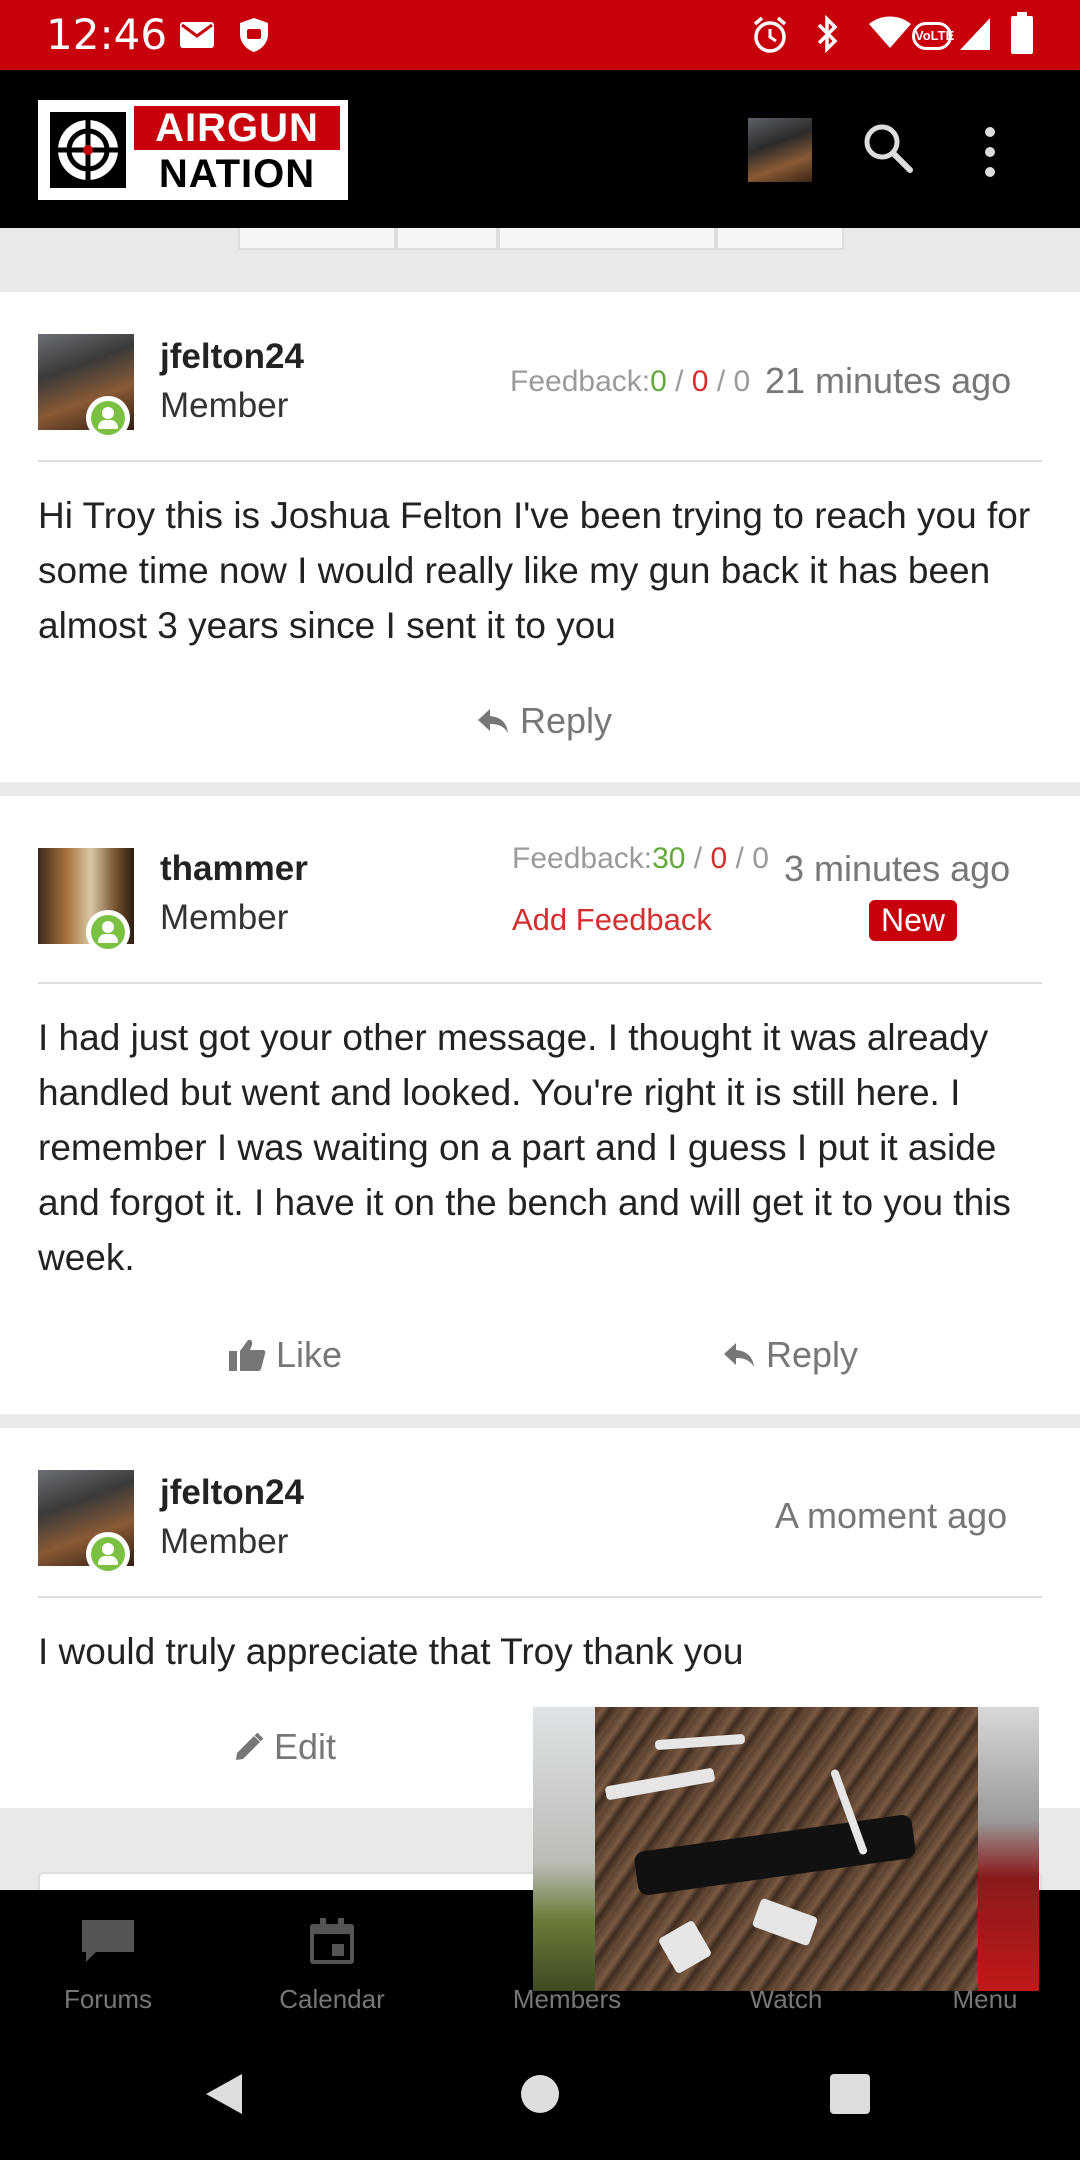 The height and width of the screenshot is (2160, 1080). I want to click on status-time: 12:46, so click(107, 34).